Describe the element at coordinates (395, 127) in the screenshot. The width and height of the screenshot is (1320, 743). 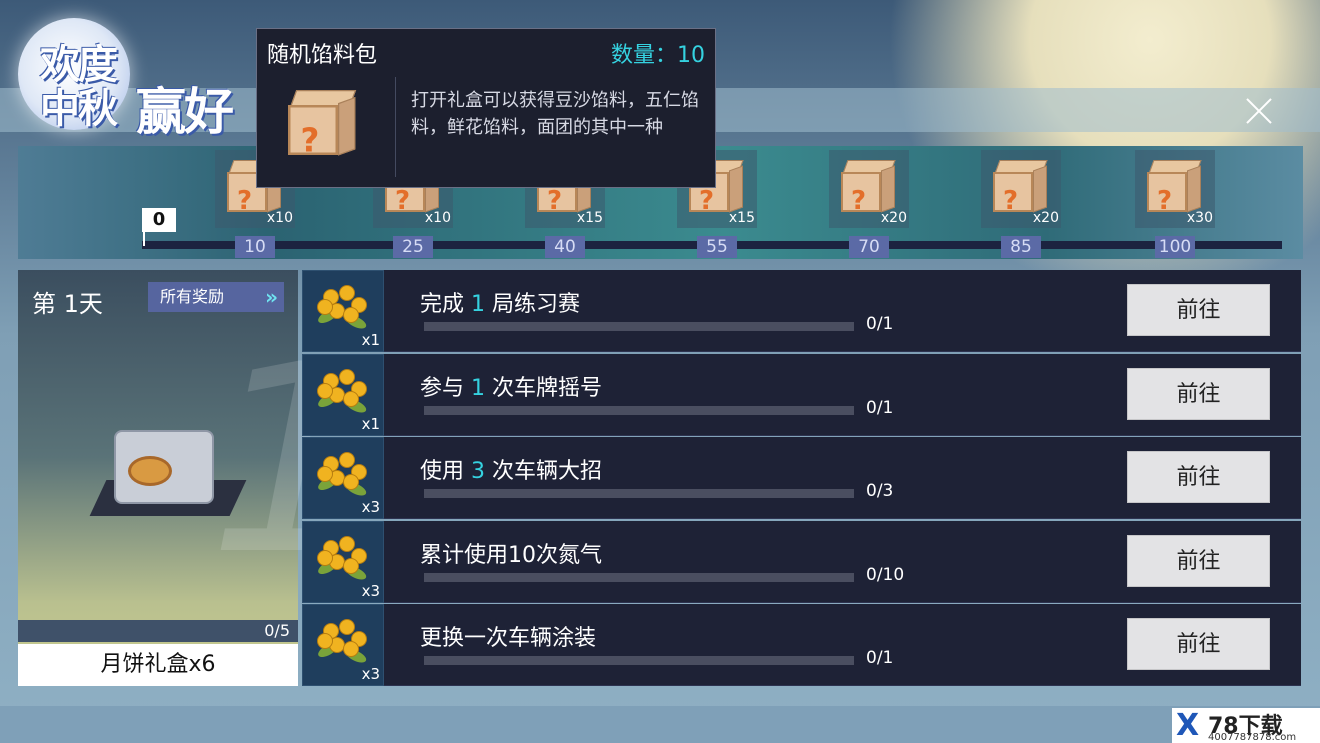
I see `tooltip-divider` at that location.